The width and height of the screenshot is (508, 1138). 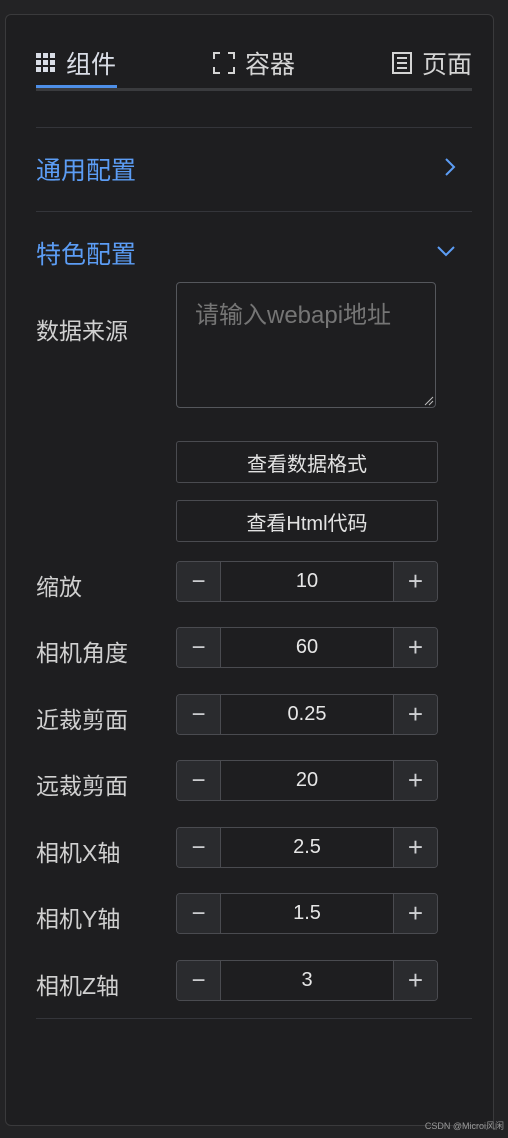 What do you see at coordinates (446, 65) in the screenshot?
I see `tab-label: 页面` at bounding box center [446, 65].